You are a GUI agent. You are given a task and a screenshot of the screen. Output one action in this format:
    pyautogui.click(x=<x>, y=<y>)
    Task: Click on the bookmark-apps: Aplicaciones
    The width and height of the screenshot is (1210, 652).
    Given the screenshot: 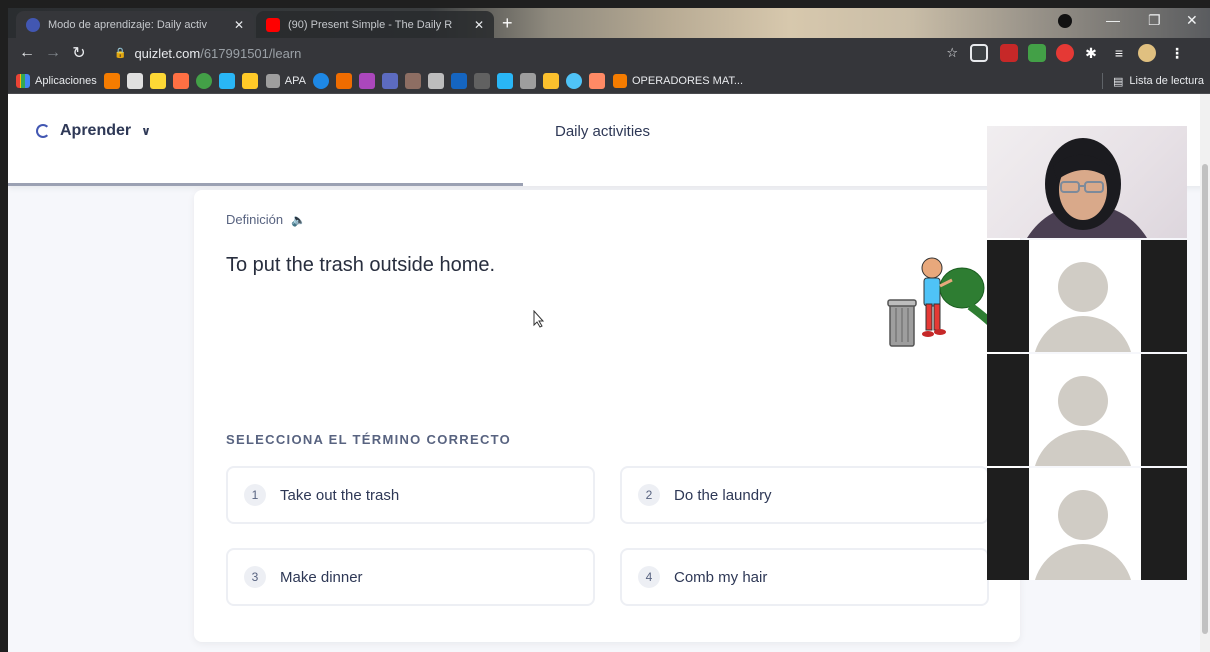 What is the action you would take?
    pyautogui.click(x=56, y=80)
    